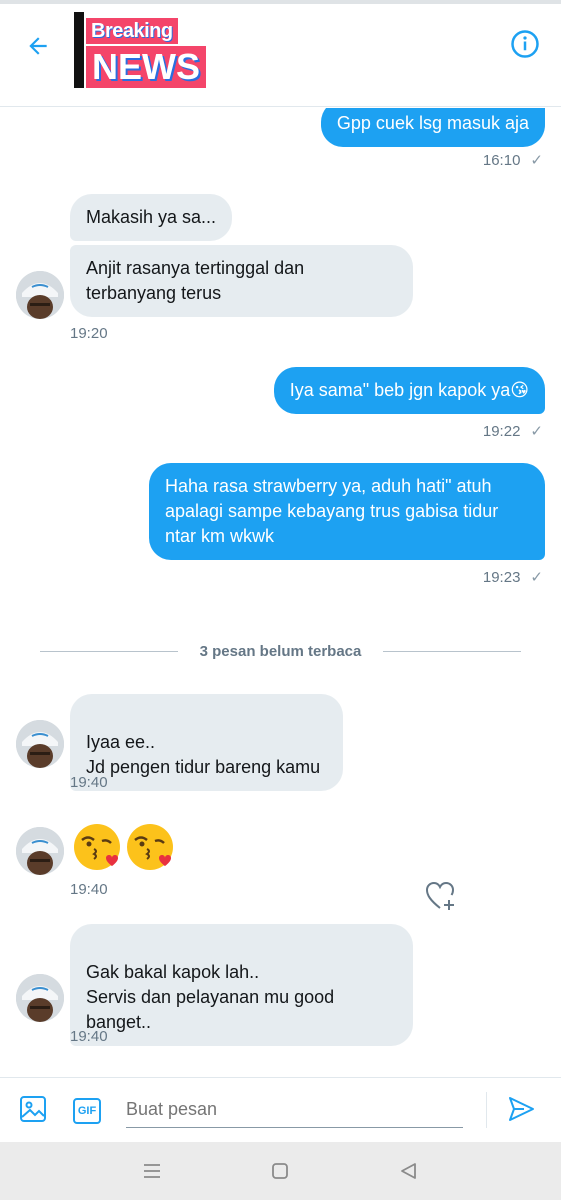  I want to click on avatar-logo: Breaking NEWS, so click(149, 51).